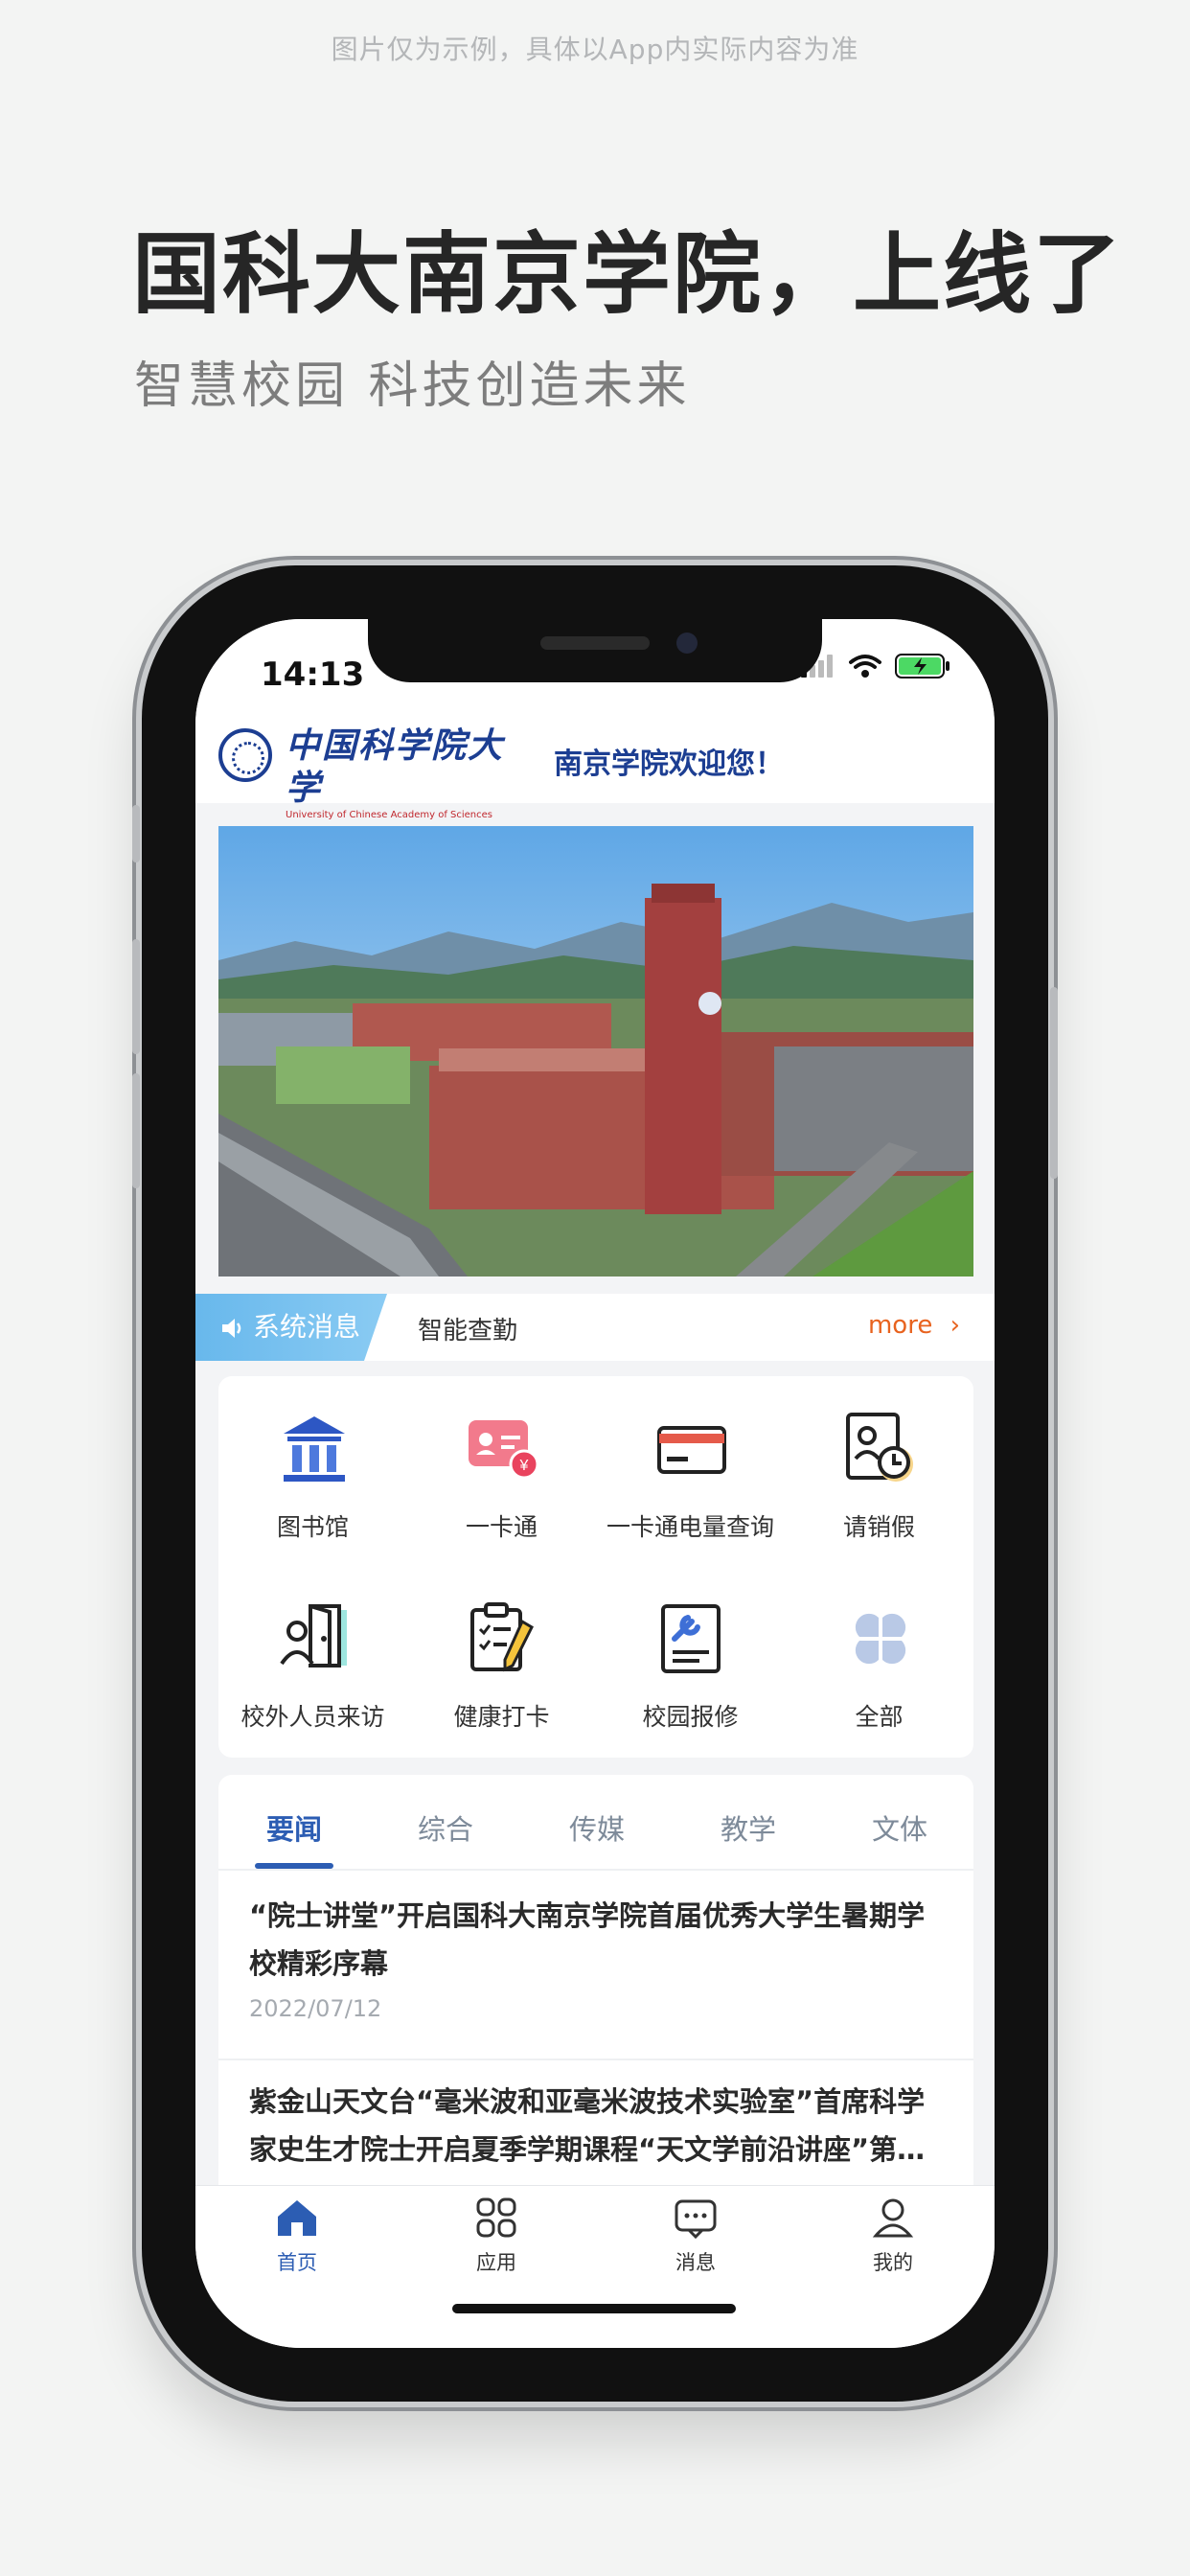  Describe the element at coordinates (312, 1527) in the screenshot. I see `service-label: 图书馆` at that location.